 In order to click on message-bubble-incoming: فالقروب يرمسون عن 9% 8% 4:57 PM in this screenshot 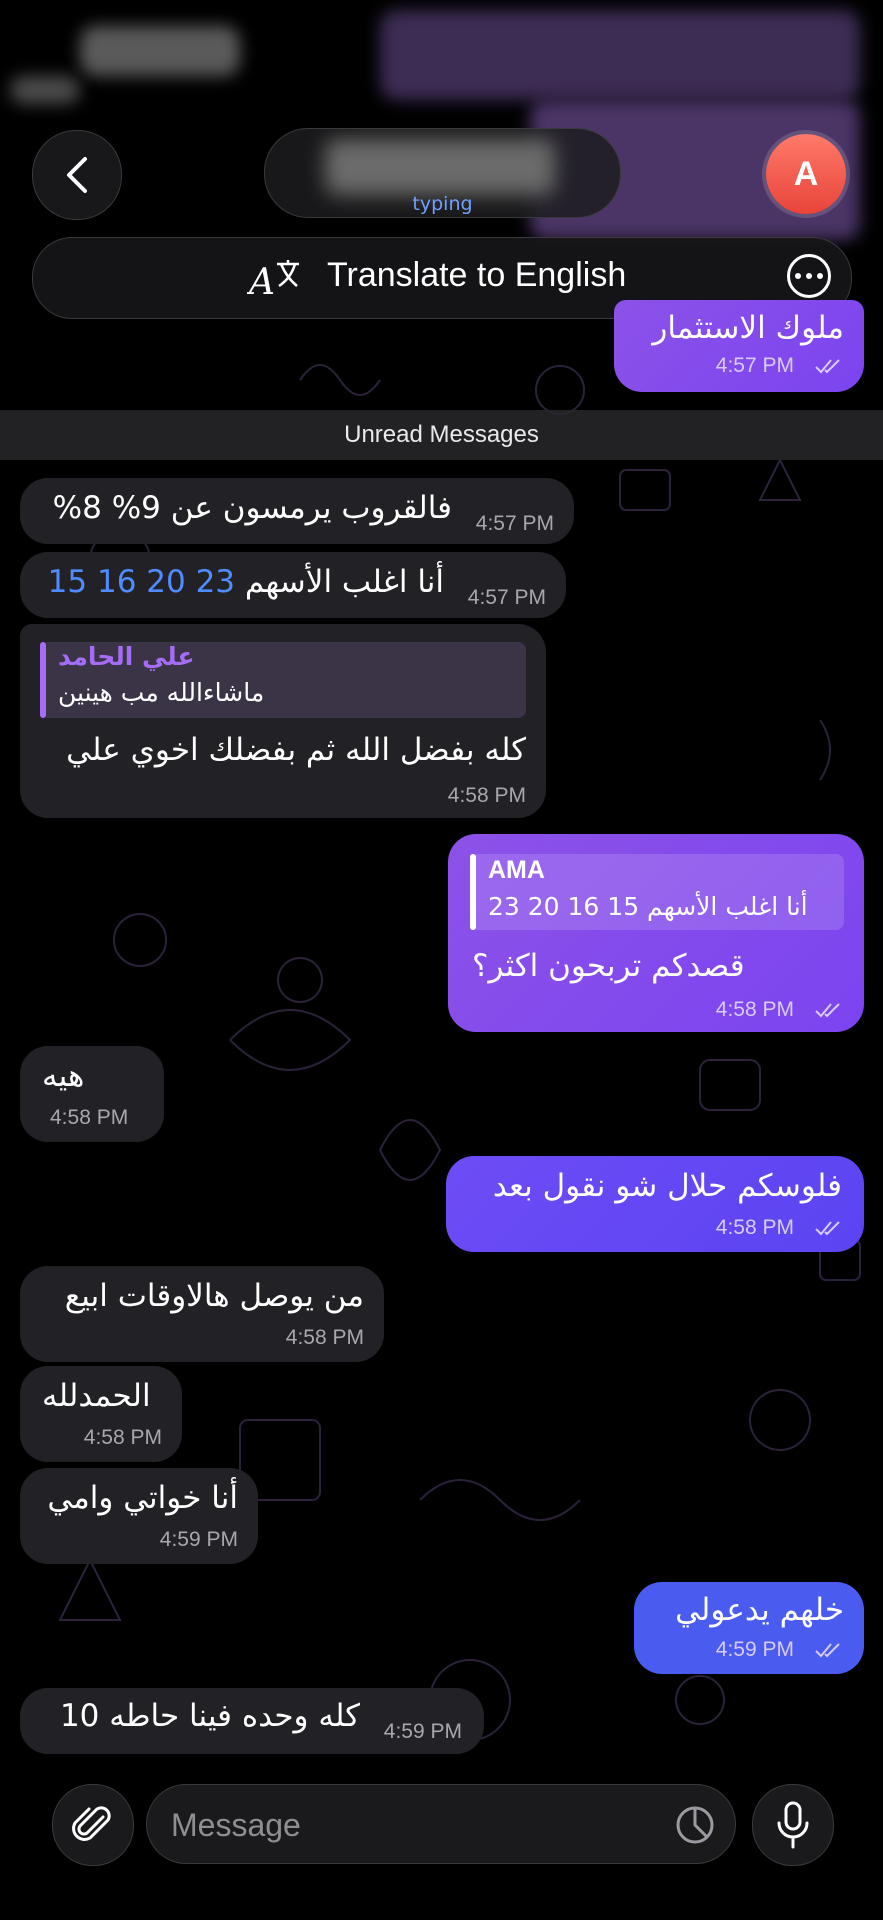, I will do `click(297, 511)`.